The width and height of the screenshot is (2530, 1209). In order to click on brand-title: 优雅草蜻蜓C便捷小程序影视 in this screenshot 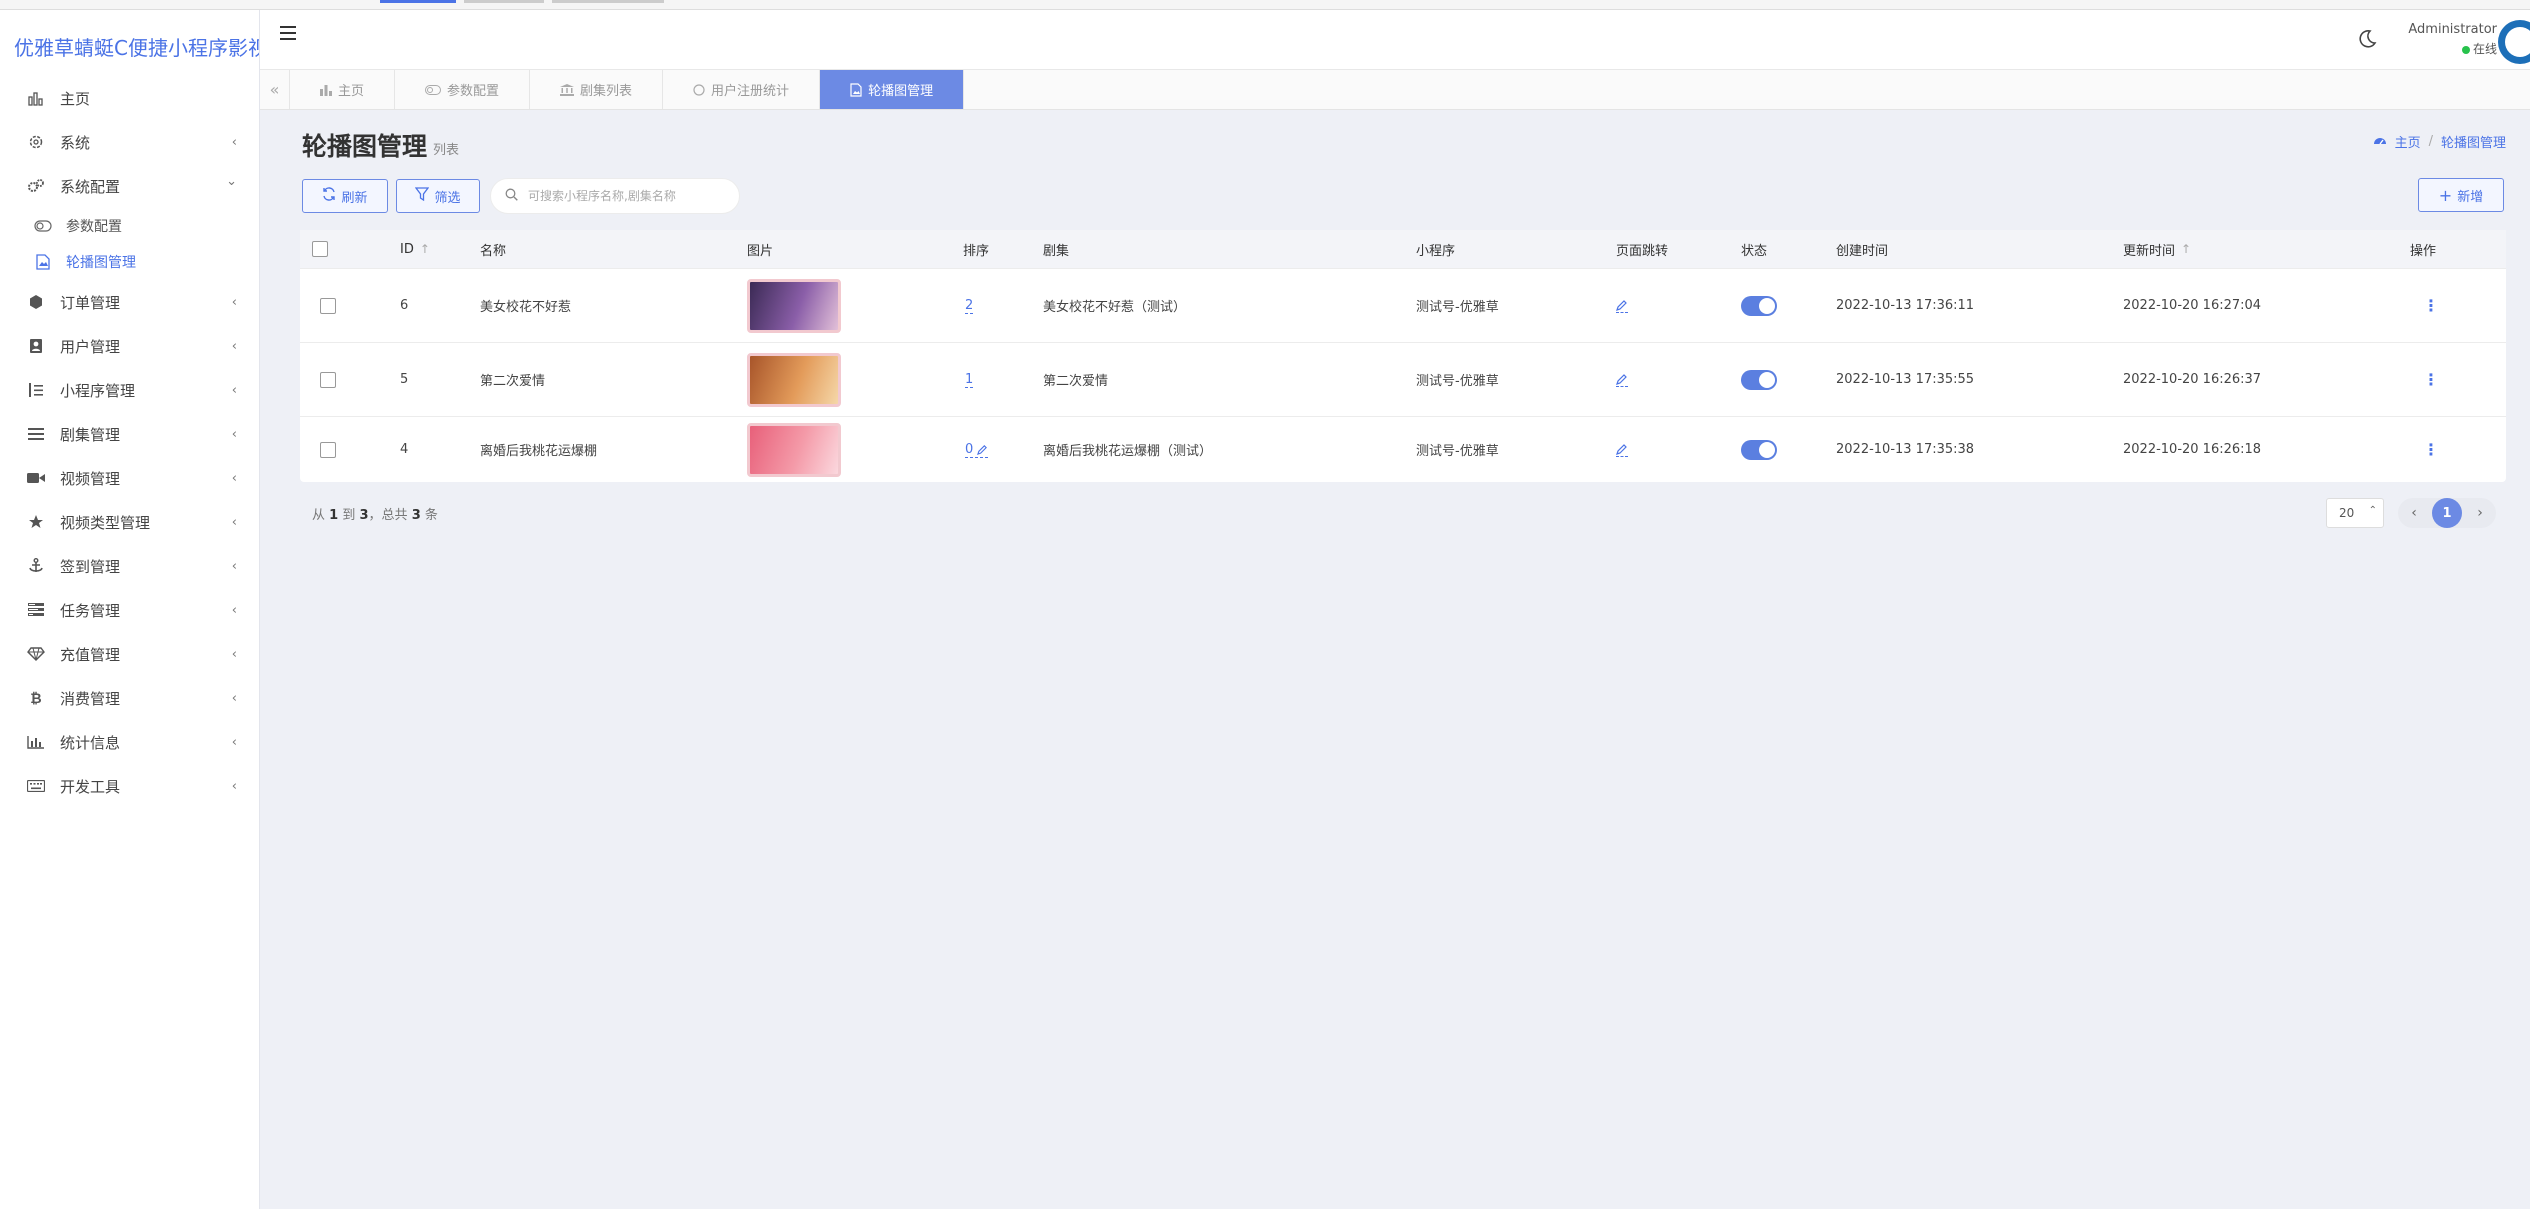, I will do `click(129, 43)`.